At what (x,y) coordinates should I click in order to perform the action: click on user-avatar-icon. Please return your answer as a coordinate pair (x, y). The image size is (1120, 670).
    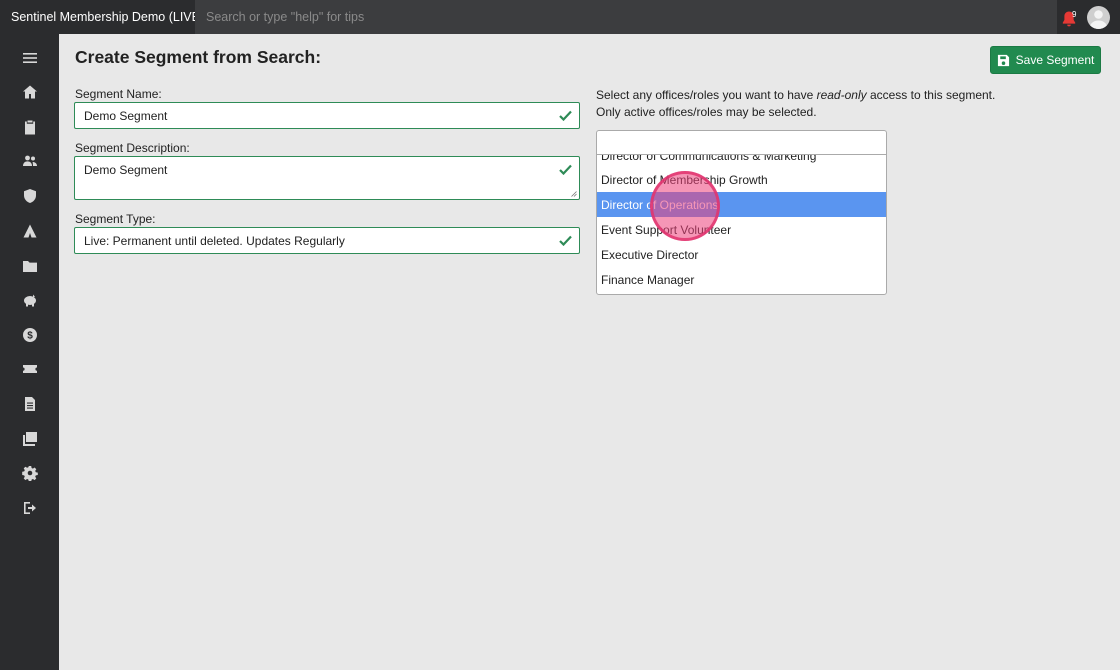
    Looking at the image, I should click on (1098, 19).